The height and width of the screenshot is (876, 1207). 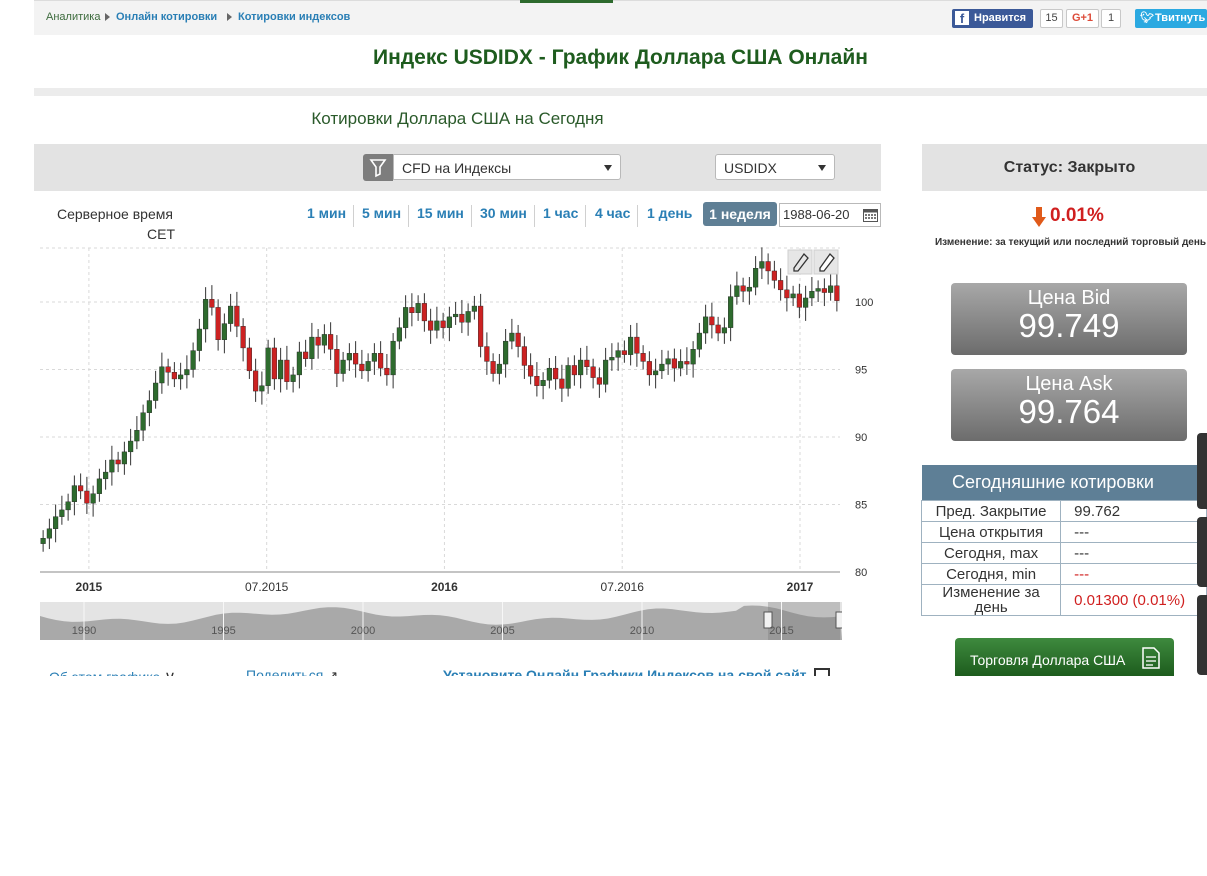 I want to click on chevron-down-icon, so click(x=822, y=168).